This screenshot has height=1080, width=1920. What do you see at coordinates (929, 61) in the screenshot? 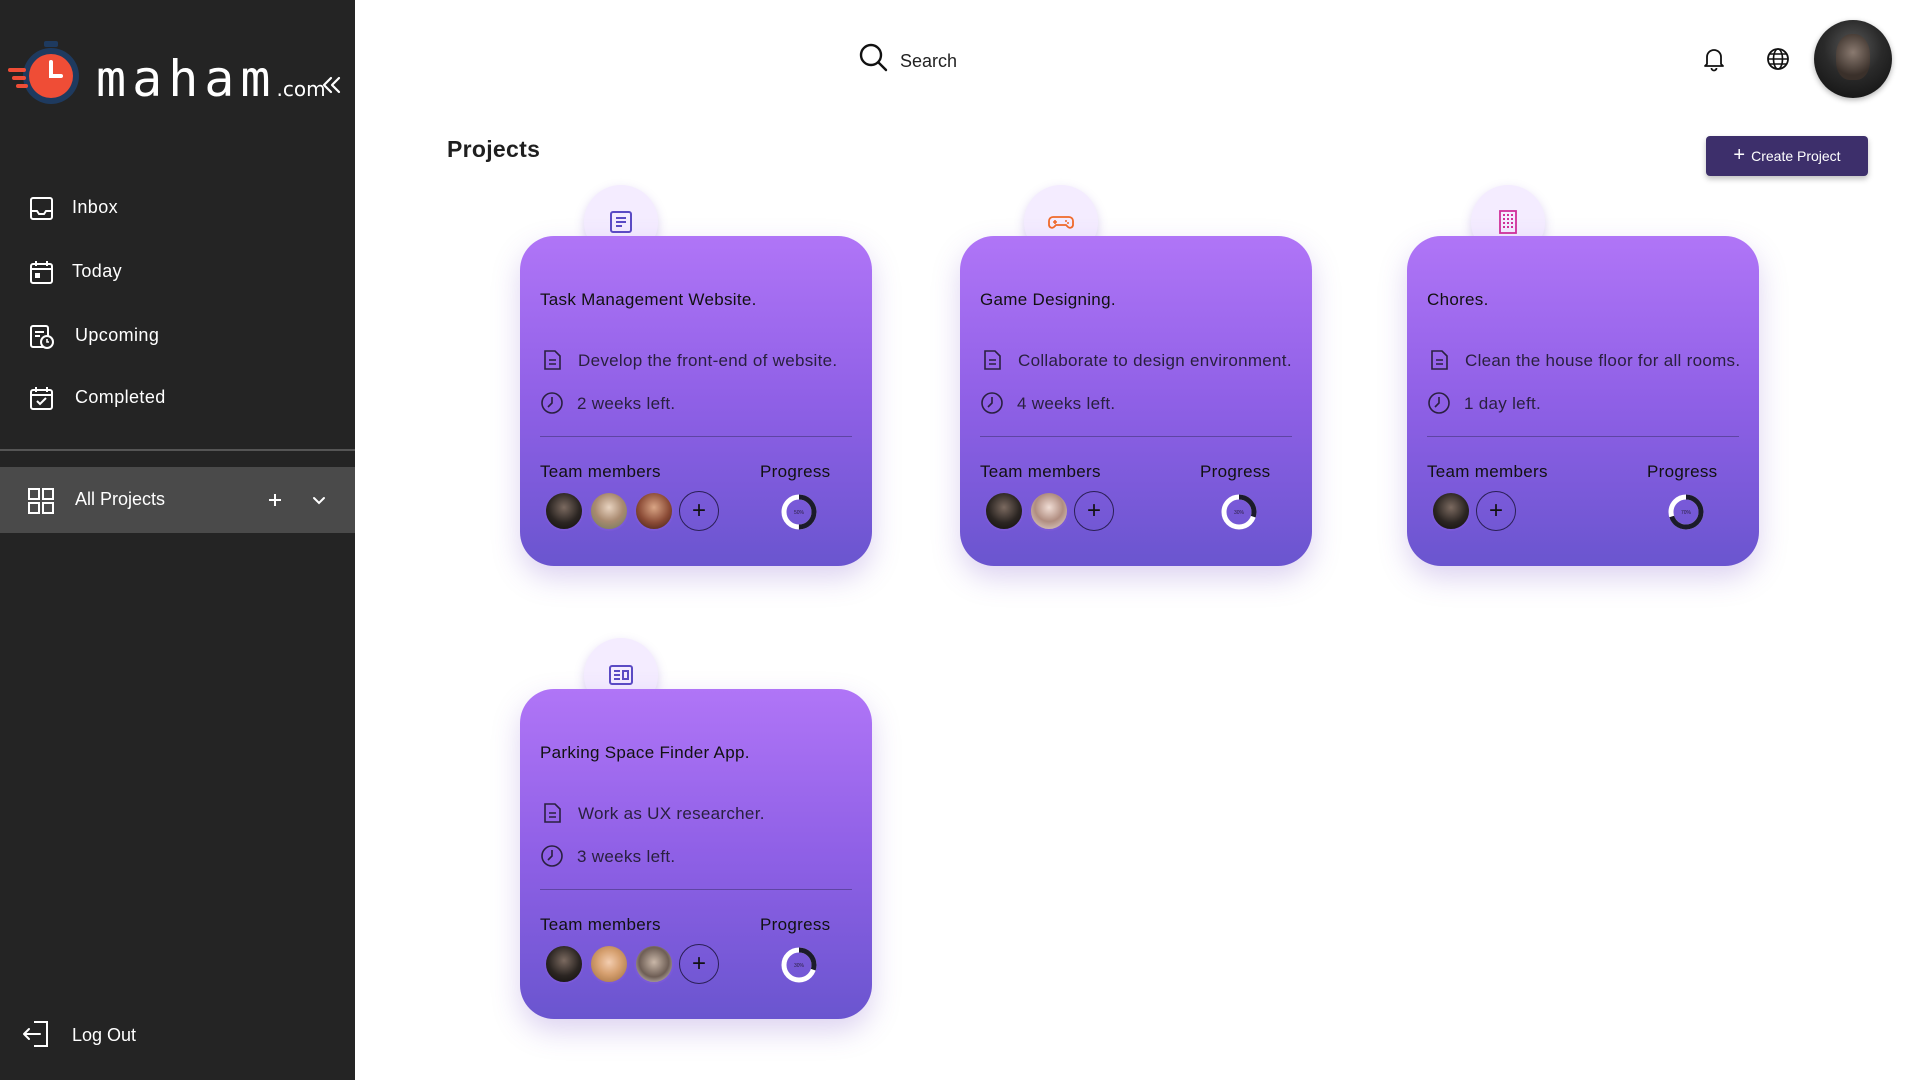
I see `search-label: Search` at bounding box center [929, 61].